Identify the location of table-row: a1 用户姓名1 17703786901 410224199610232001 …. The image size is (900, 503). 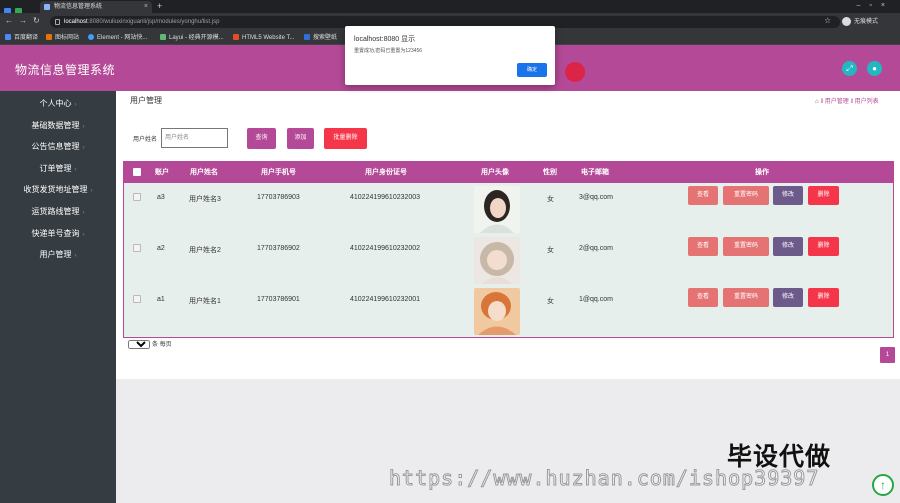
(508, 311).